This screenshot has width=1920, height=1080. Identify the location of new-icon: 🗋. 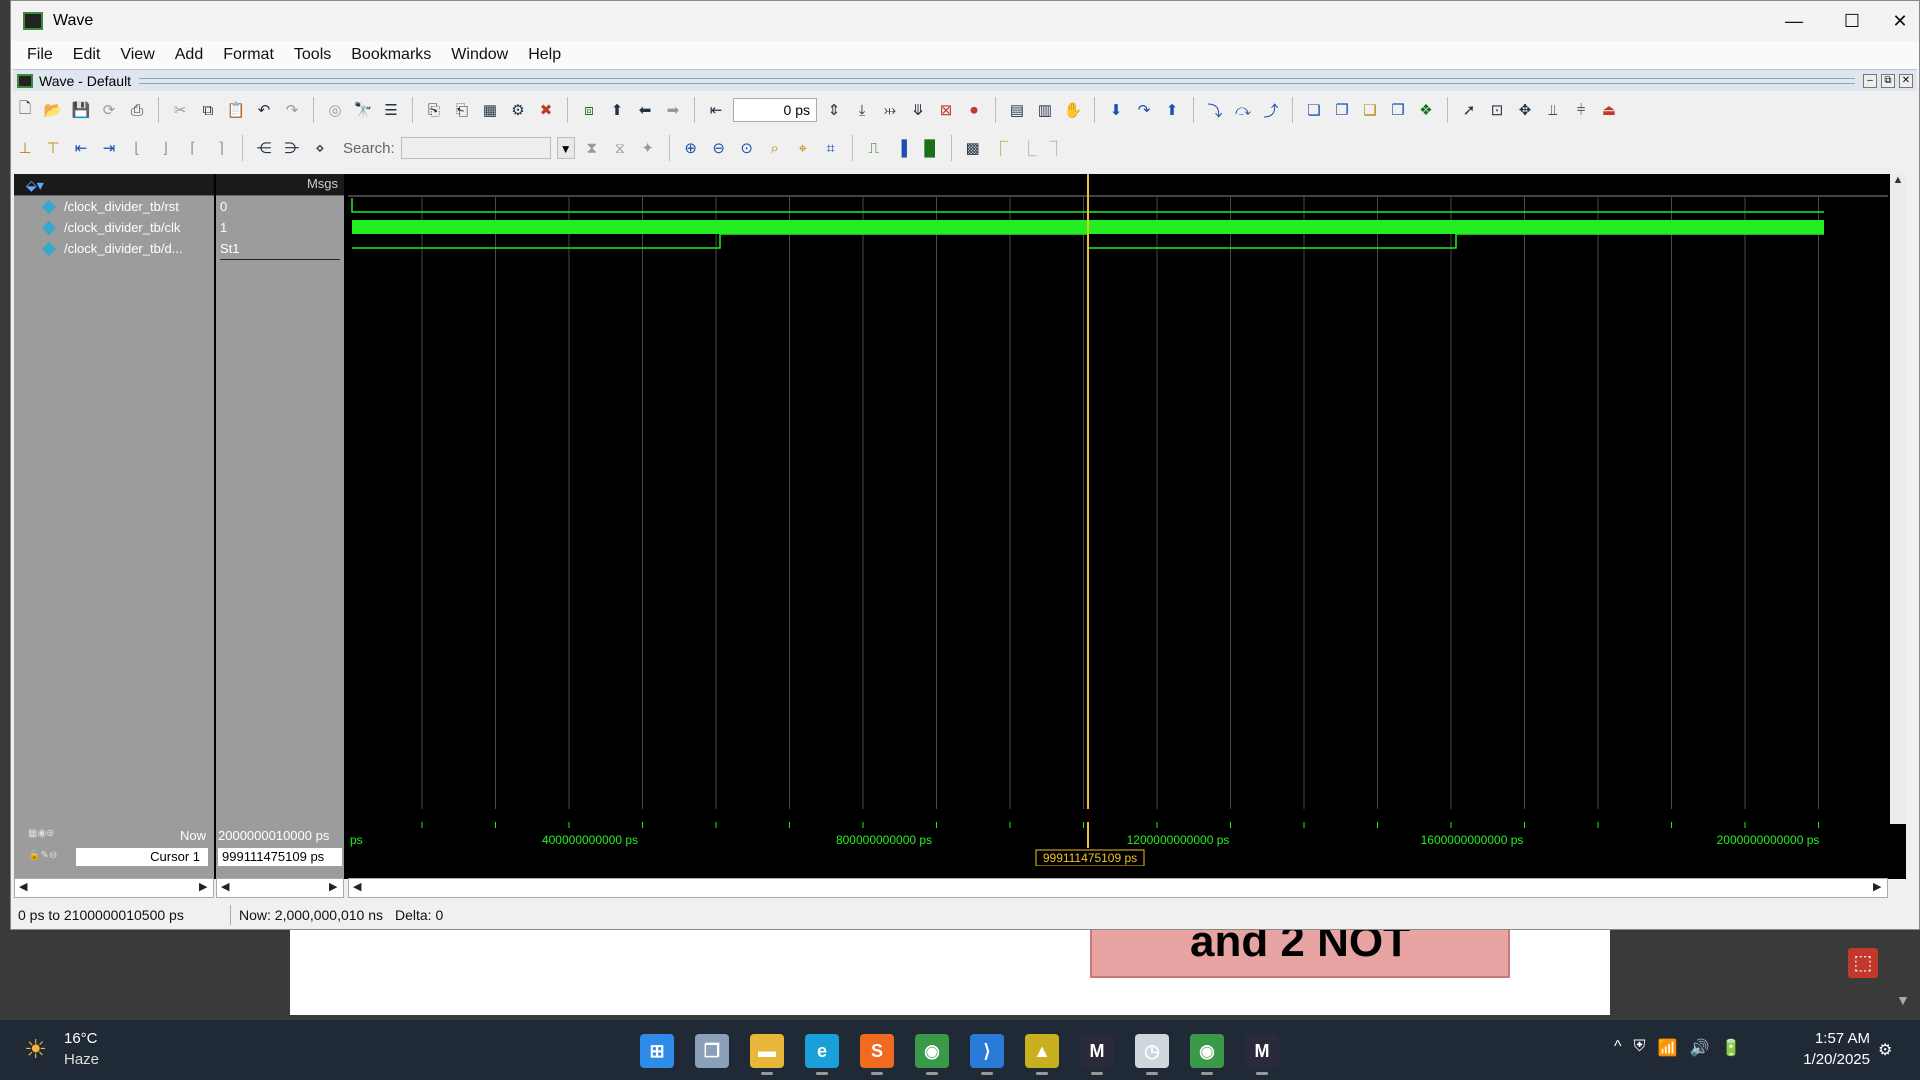
(25, 110).